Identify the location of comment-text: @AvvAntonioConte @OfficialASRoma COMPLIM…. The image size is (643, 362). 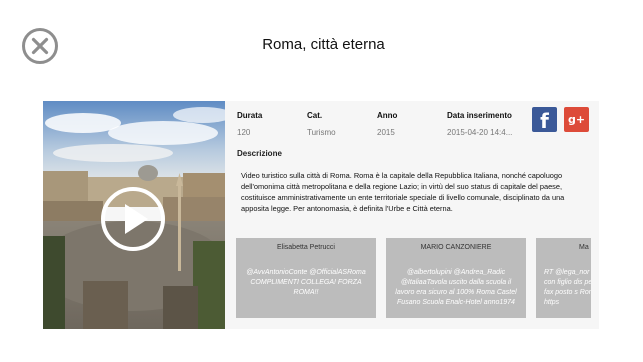
(306, 282).